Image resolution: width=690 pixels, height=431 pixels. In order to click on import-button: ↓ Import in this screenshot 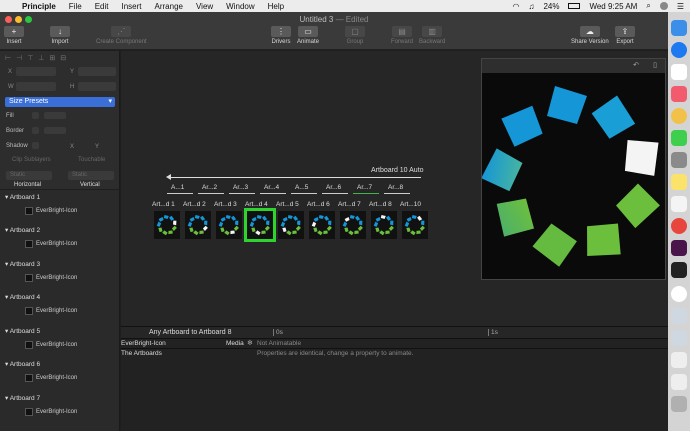, I will do `click(60, 35)`.